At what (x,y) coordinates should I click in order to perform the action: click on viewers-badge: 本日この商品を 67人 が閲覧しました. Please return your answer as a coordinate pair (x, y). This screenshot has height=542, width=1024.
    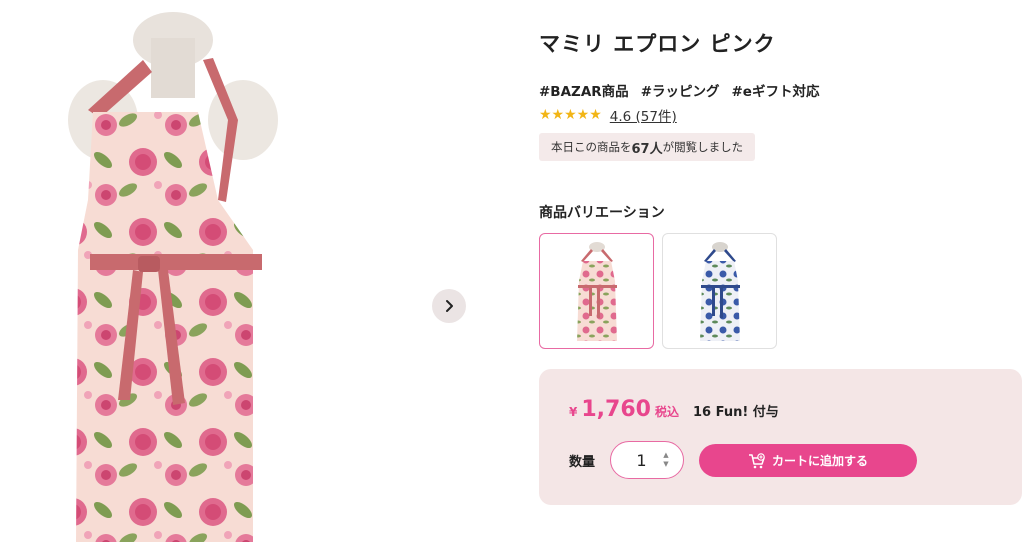
    Looking at the image, I should click on (647, 147).